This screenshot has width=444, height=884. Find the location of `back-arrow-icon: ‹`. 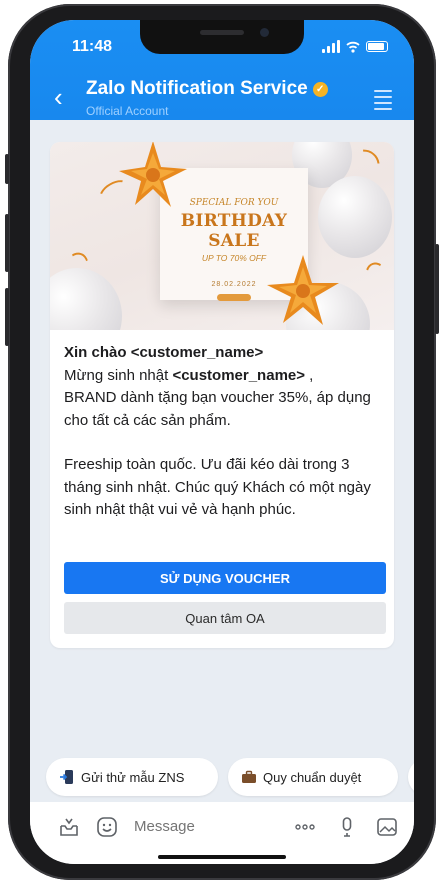

back-arrow-icon: ‹ is located at coordinates (58, 97).